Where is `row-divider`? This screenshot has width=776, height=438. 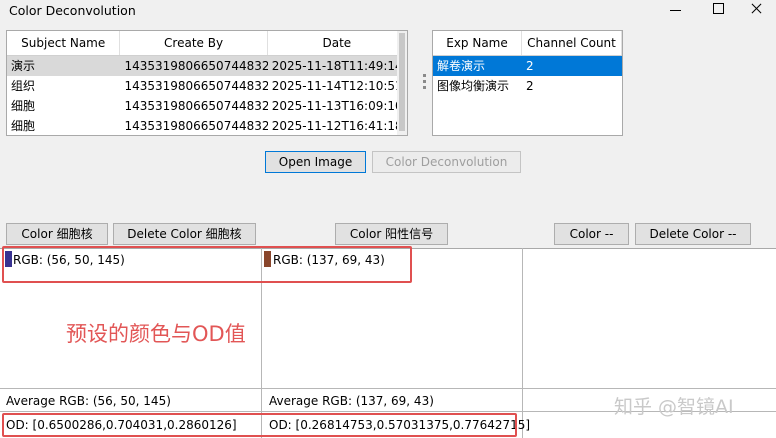 row-divider is located at coordinates (388, 388).